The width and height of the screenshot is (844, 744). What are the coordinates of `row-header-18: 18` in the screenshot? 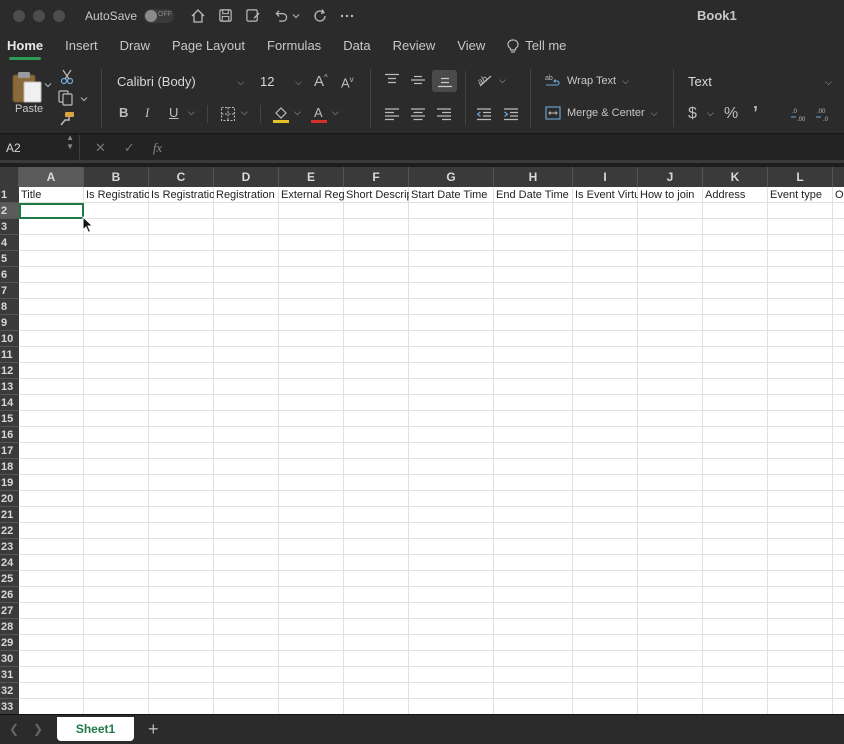 It's located at (9, 467).